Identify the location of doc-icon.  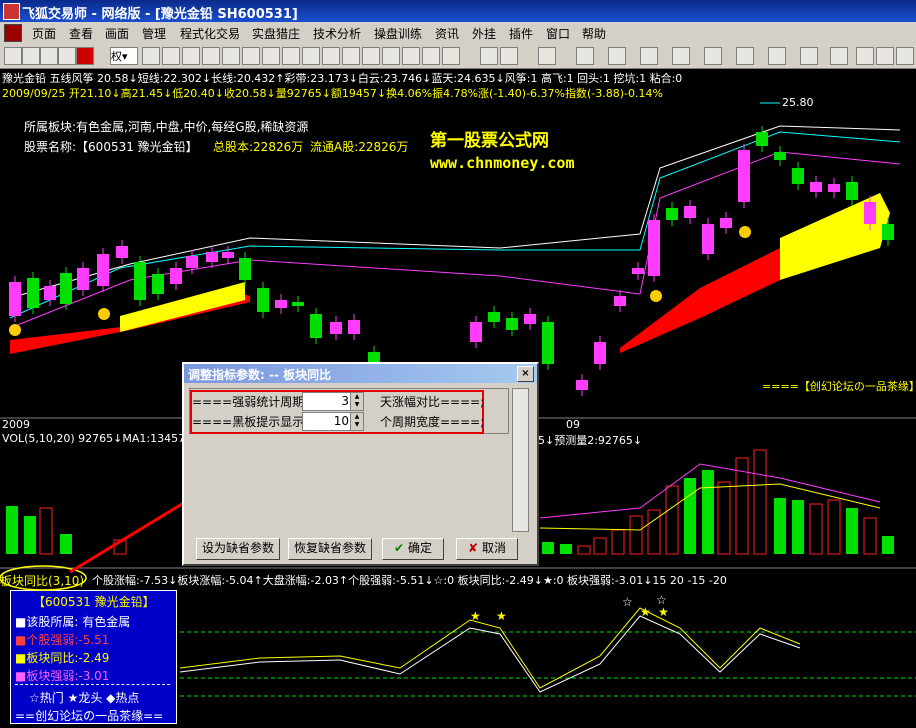
(13, 33).